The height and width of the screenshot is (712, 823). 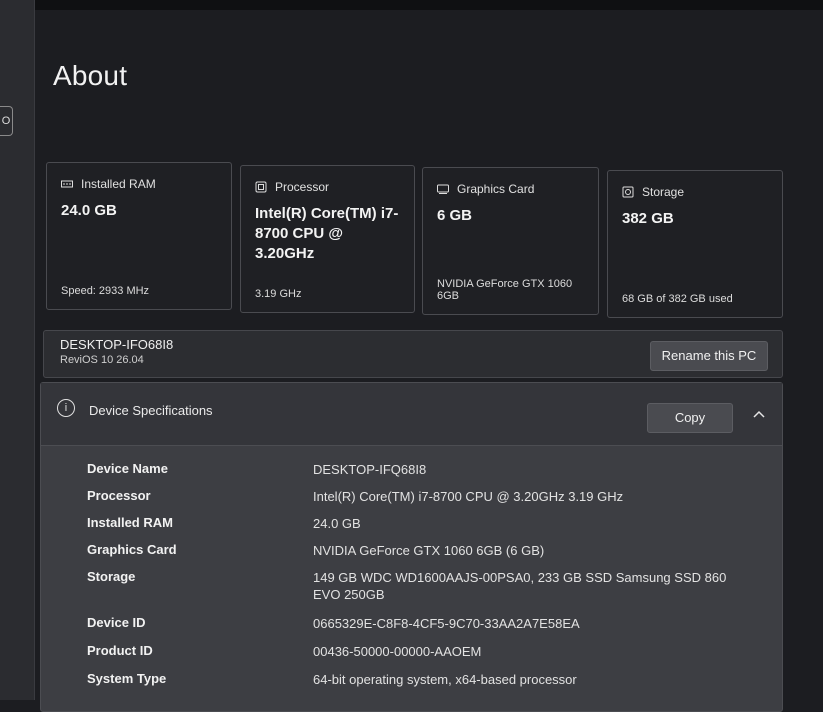 What do you see at coordinates (67, 184) in the screenshot?
I see `ram-icon` at bounding box center [67, 184].